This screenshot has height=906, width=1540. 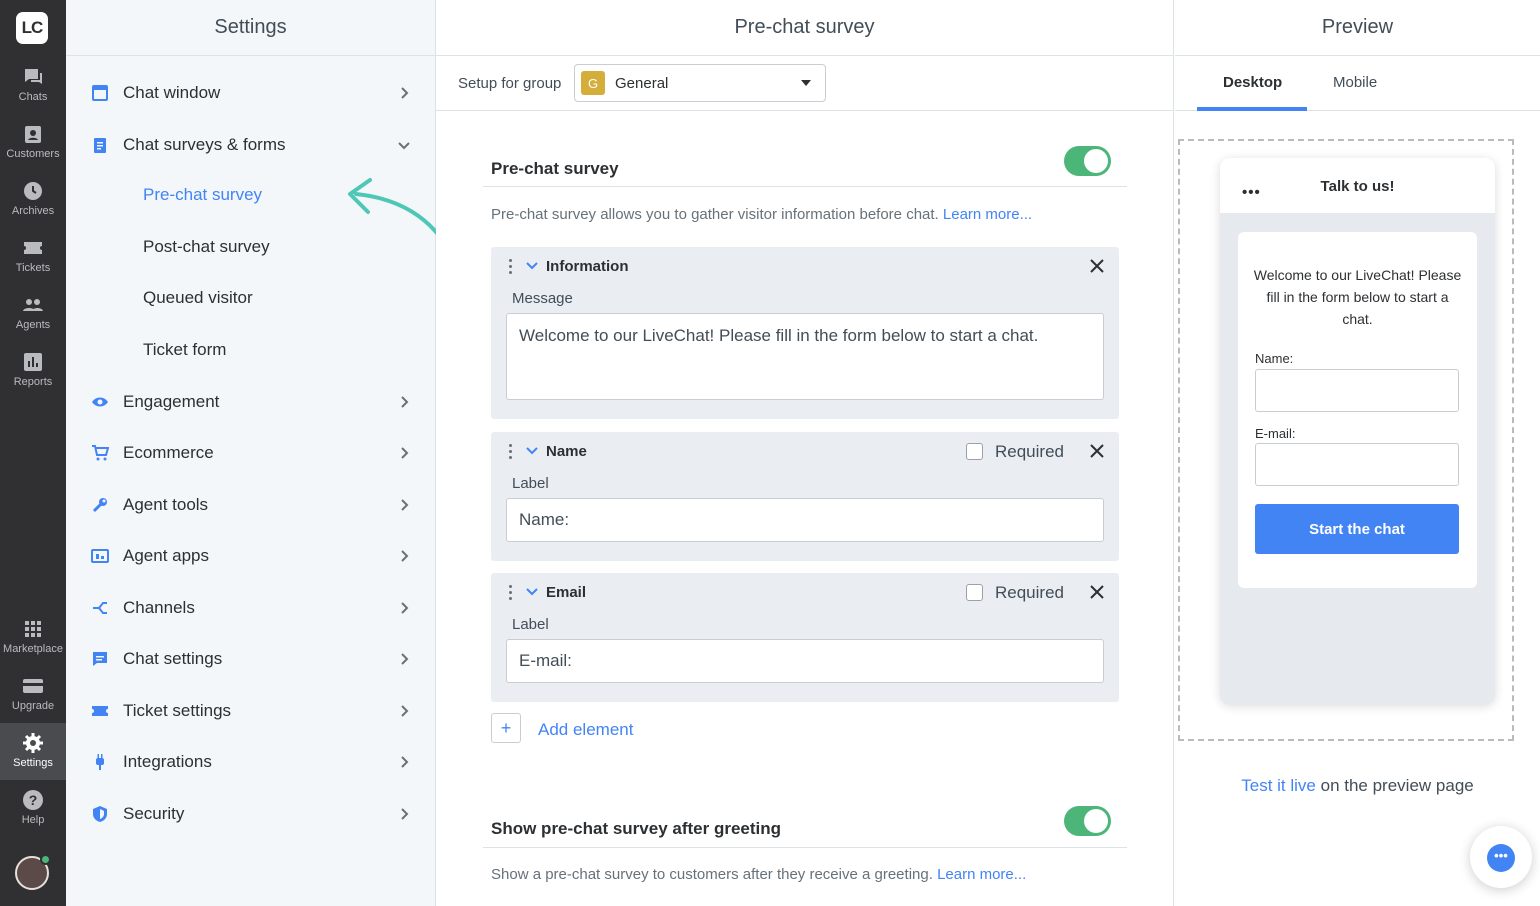 I want to click on name-label-input: Name:, so click(x=805, y=520).